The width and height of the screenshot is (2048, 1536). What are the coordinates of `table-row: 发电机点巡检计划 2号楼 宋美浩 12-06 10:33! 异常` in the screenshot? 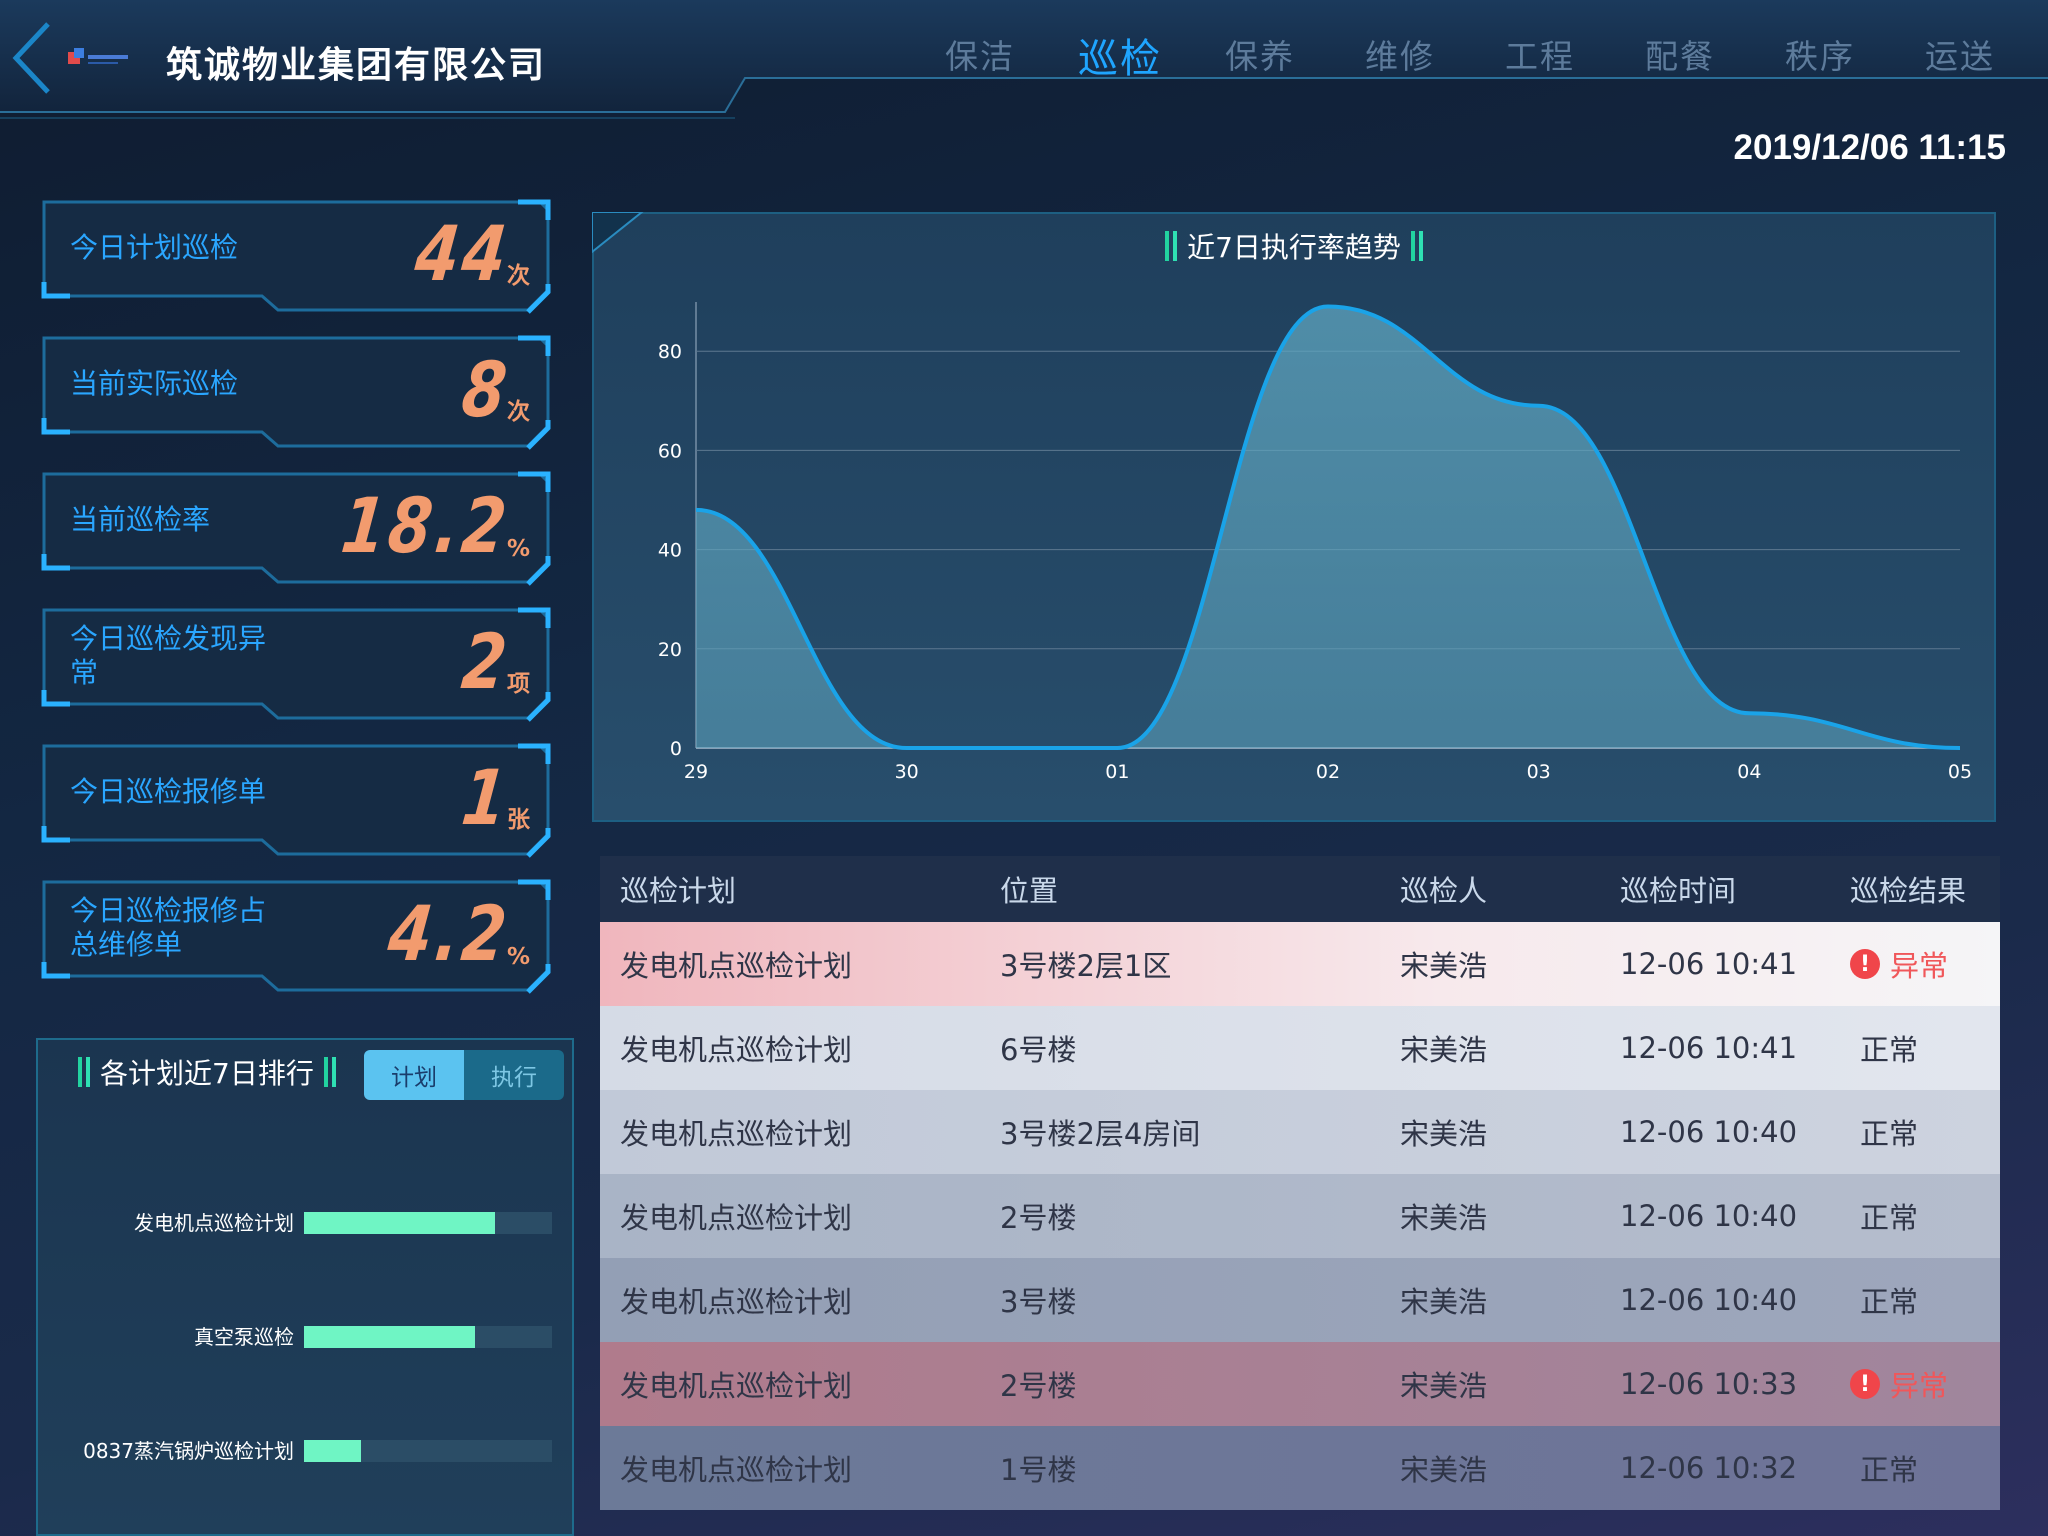 It's located at (1300, 1384).